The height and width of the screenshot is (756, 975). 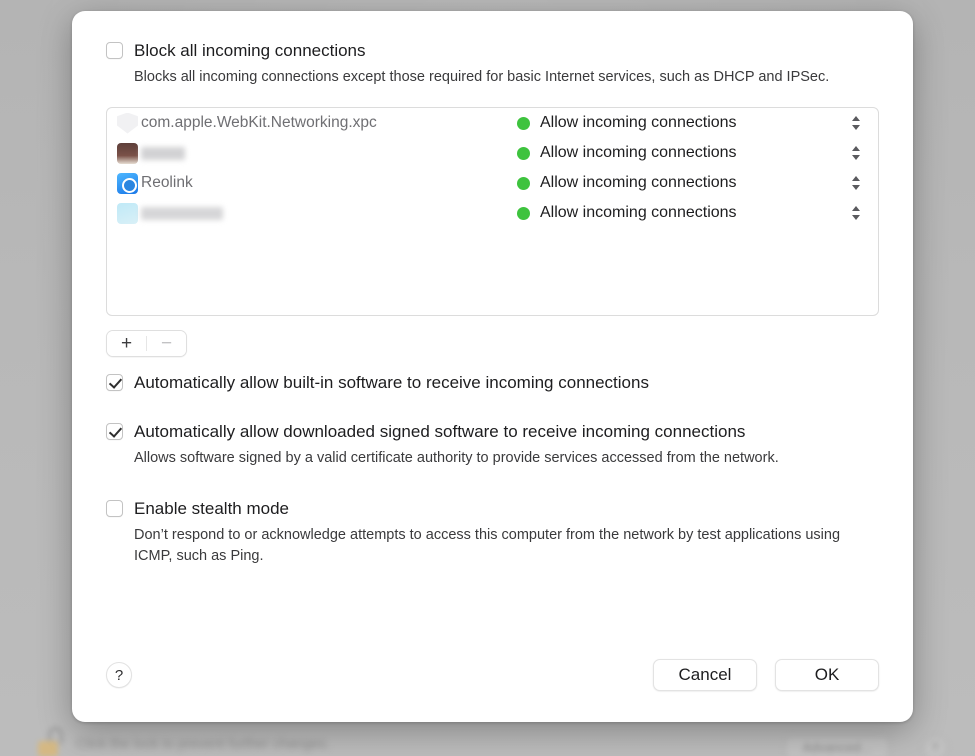 What do you see at coordinates (127, 213) in the screenshot?
I see `cyan-app-icon` at bounding box center [127, 213].